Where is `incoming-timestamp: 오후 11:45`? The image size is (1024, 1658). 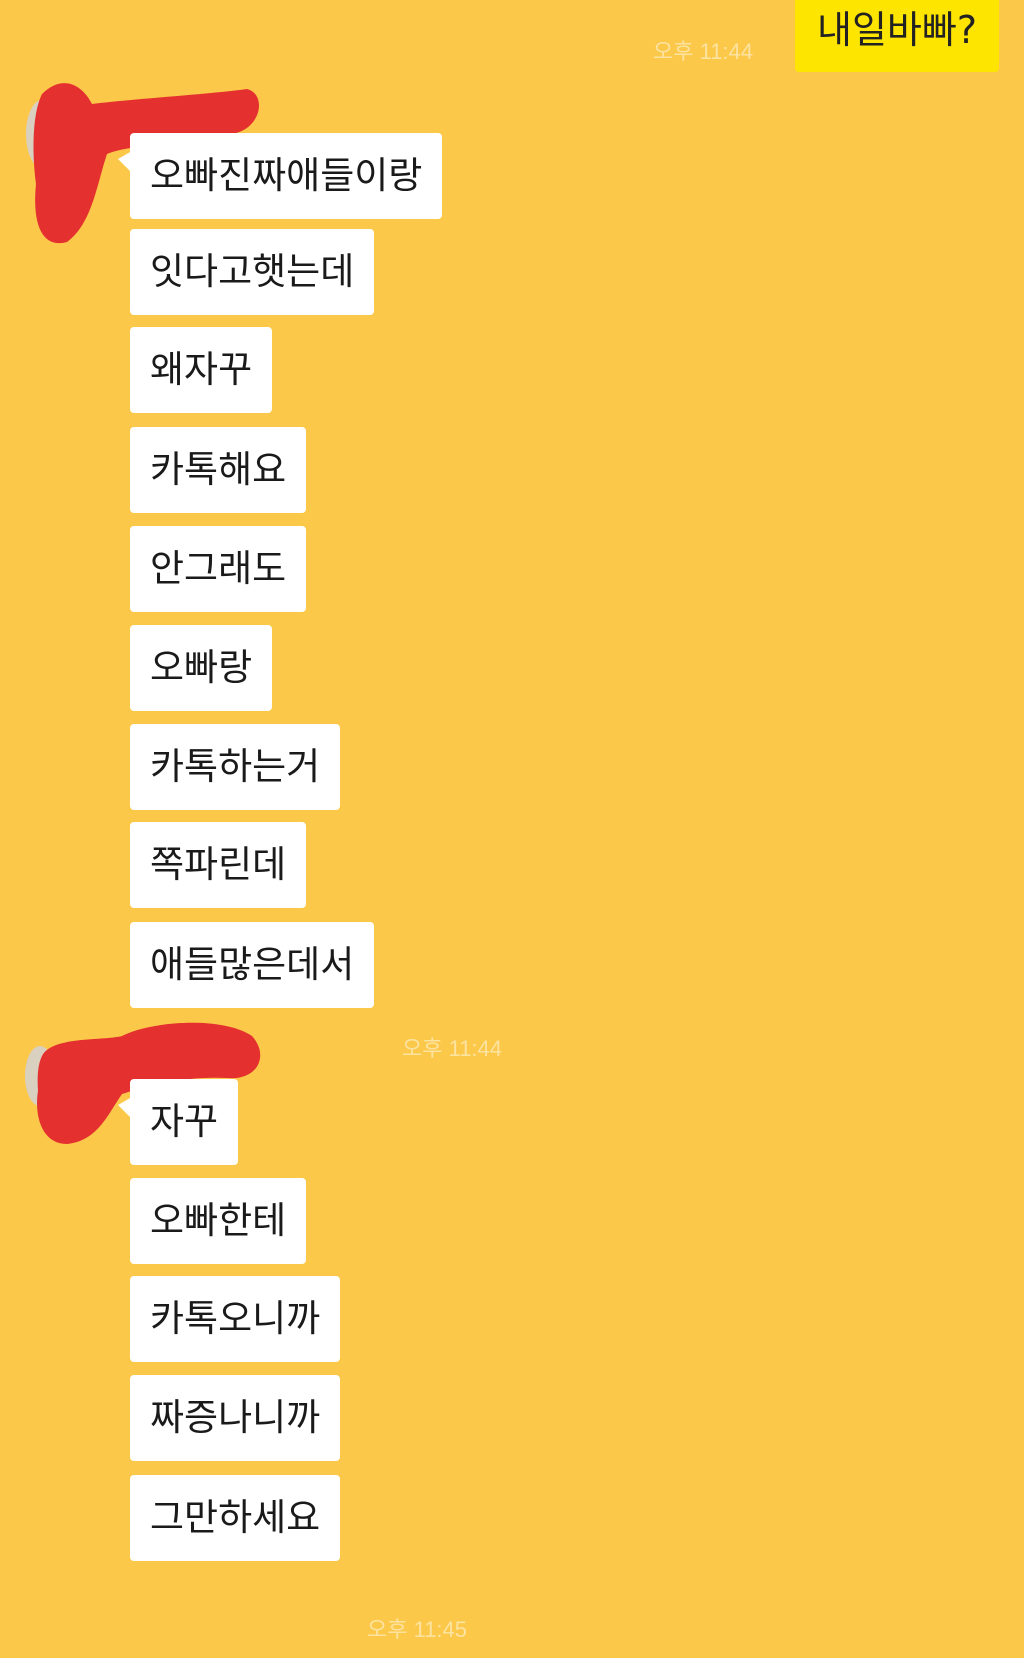 incoming-timestamp: 오후 11:45 is located at coordinates (417, 1629).